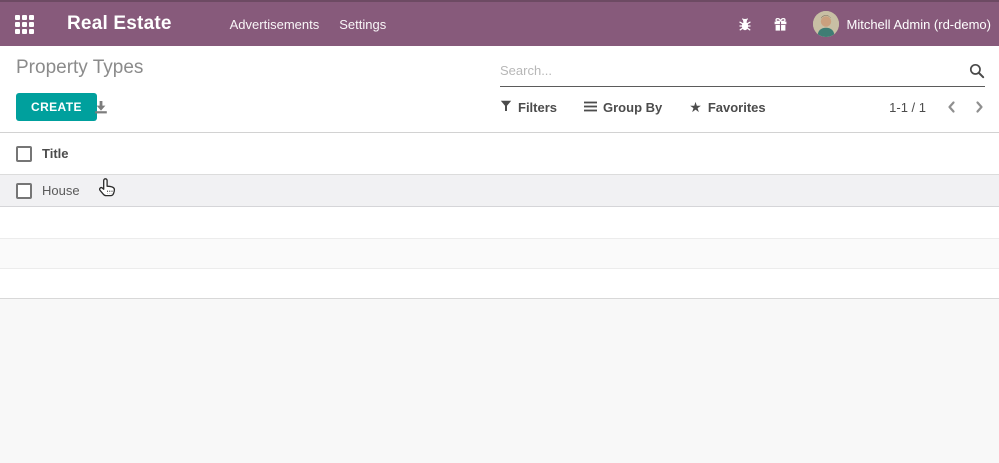 The height and width of the screenshot is (463, 999). Describe the element at coordinates (977, 72) in the screenshot. I see `search-icon` at that location.